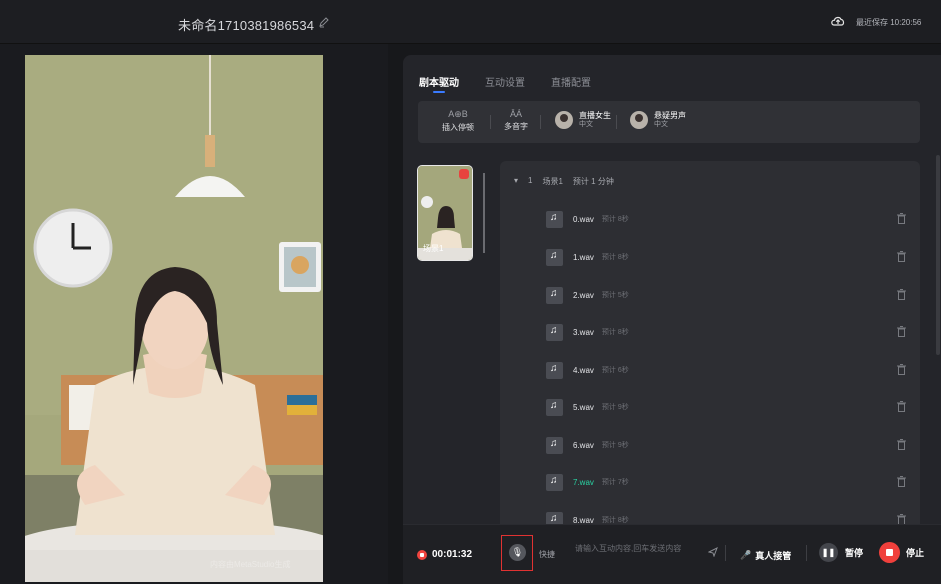  Describe the element at coordinates (552, 181) in the screenshot. I see `scene-name: 场景1` at that location.